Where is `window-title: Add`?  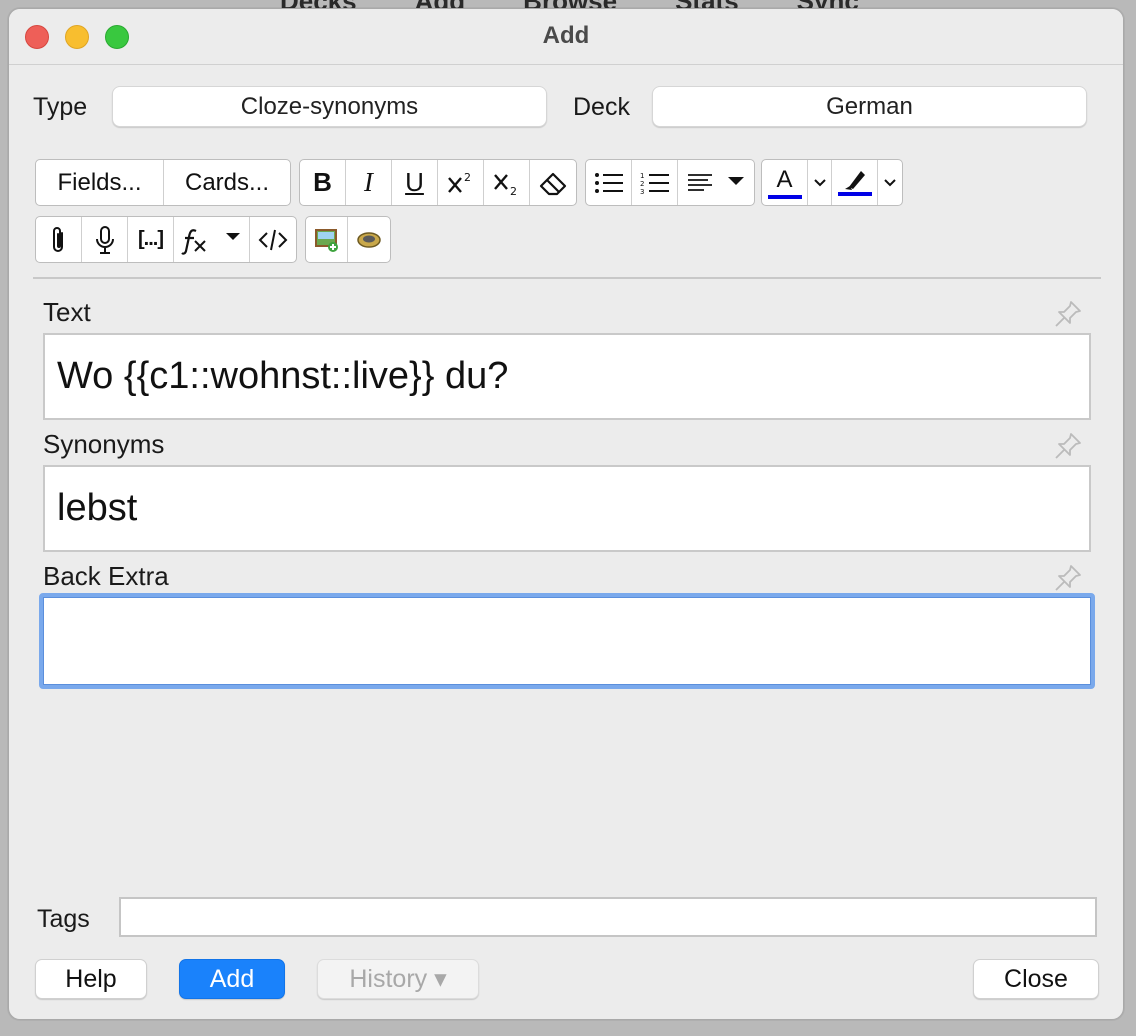
window-title: Add is located at coordinates (566, 35).